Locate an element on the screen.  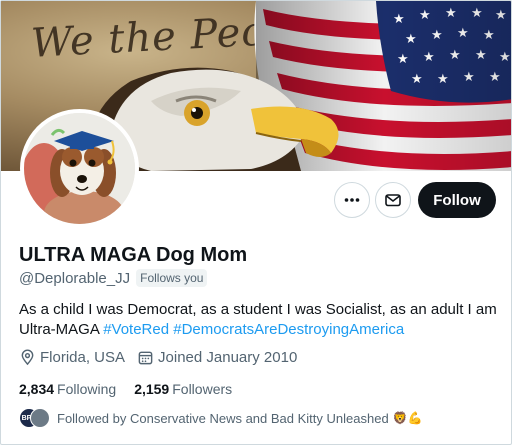
followed-by-avatars: BPR is located at coordinates (34, 418).